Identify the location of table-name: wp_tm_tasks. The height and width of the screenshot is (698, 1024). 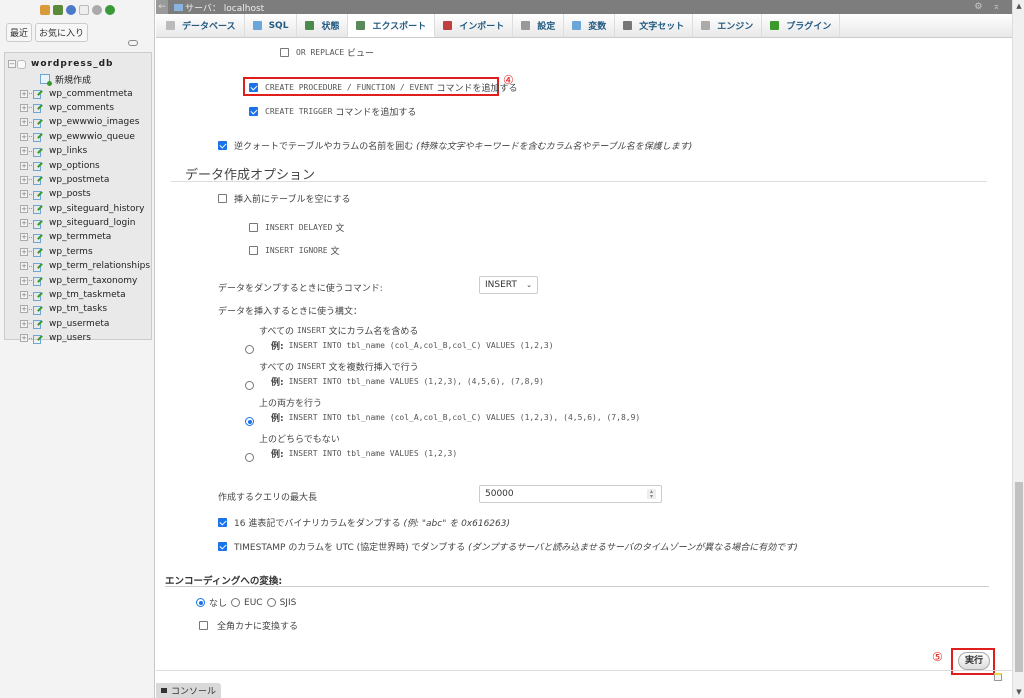
(78, 309).